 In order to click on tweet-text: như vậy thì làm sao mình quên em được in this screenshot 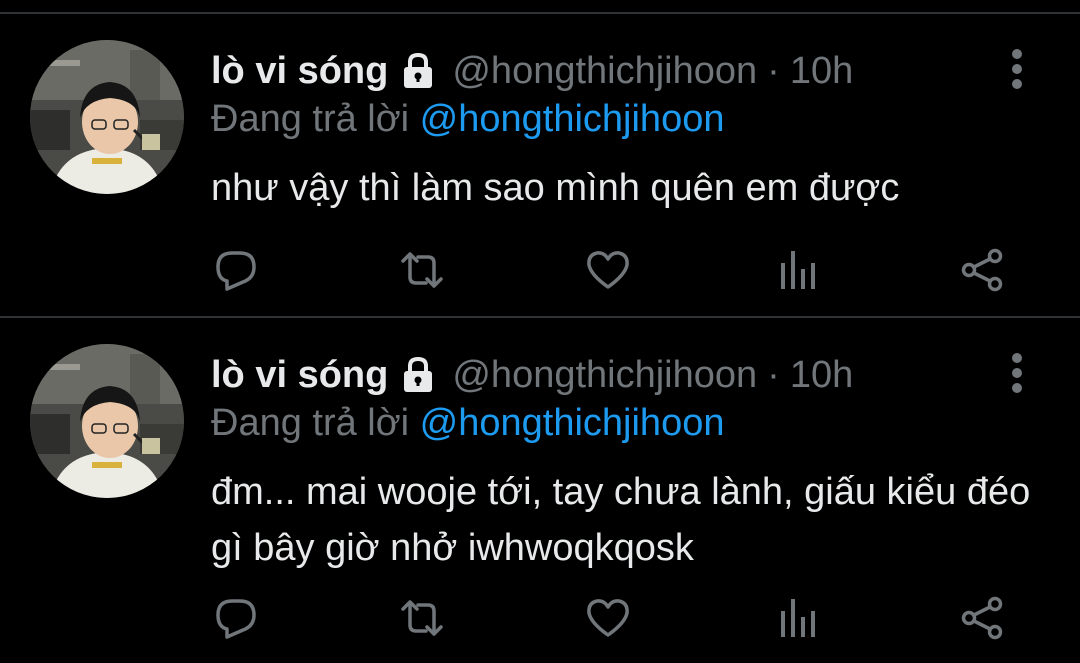, I will do `click(555, 188)`.